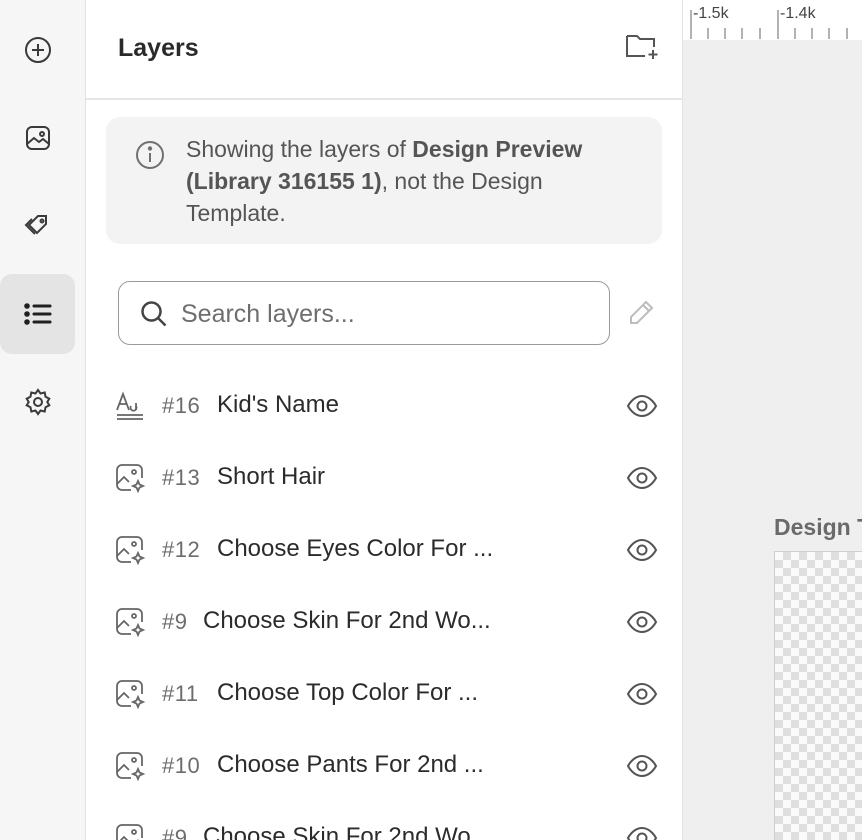  Describe the element at coordinates (818, 527) in the screenshot. I see `design-label: Design T` at that location.